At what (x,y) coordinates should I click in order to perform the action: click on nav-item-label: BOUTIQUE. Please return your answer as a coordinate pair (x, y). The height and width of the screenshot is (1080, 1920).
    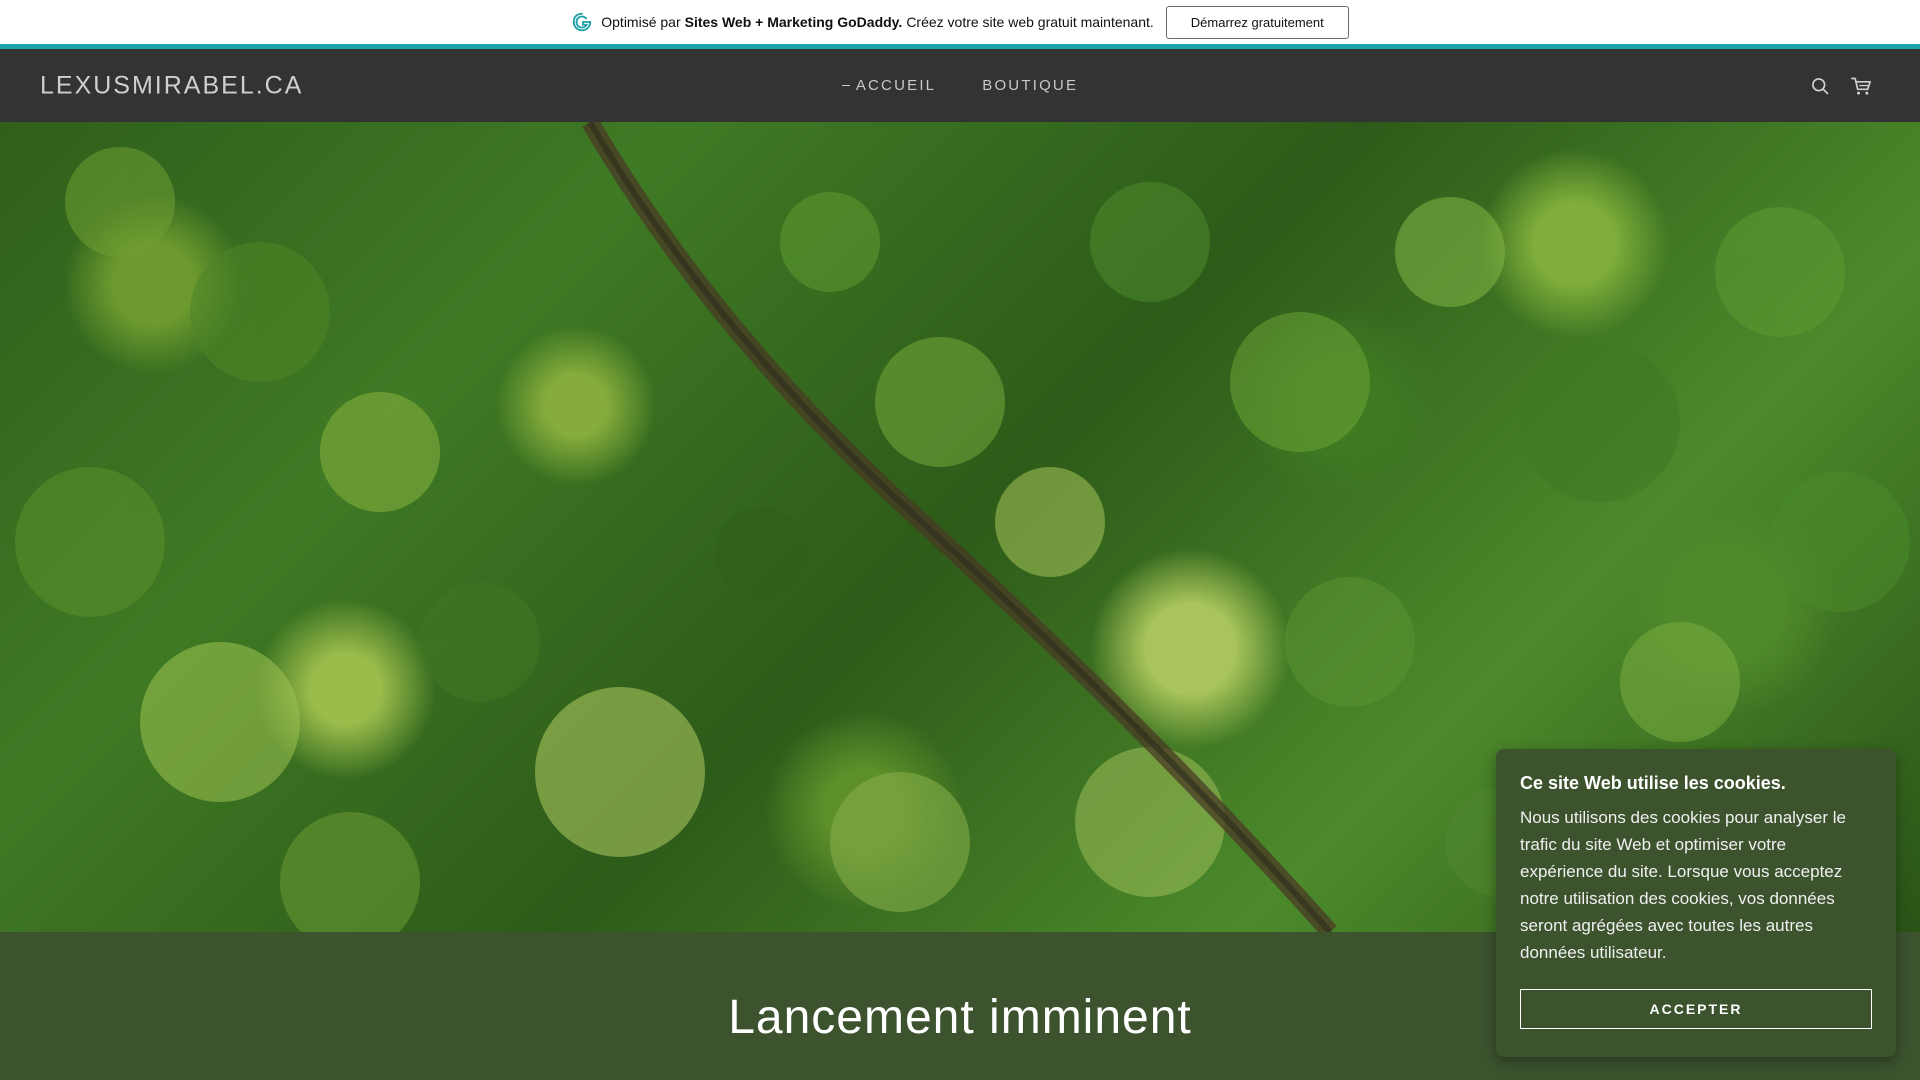
    Looking at the image, I should click on (1030, 85).